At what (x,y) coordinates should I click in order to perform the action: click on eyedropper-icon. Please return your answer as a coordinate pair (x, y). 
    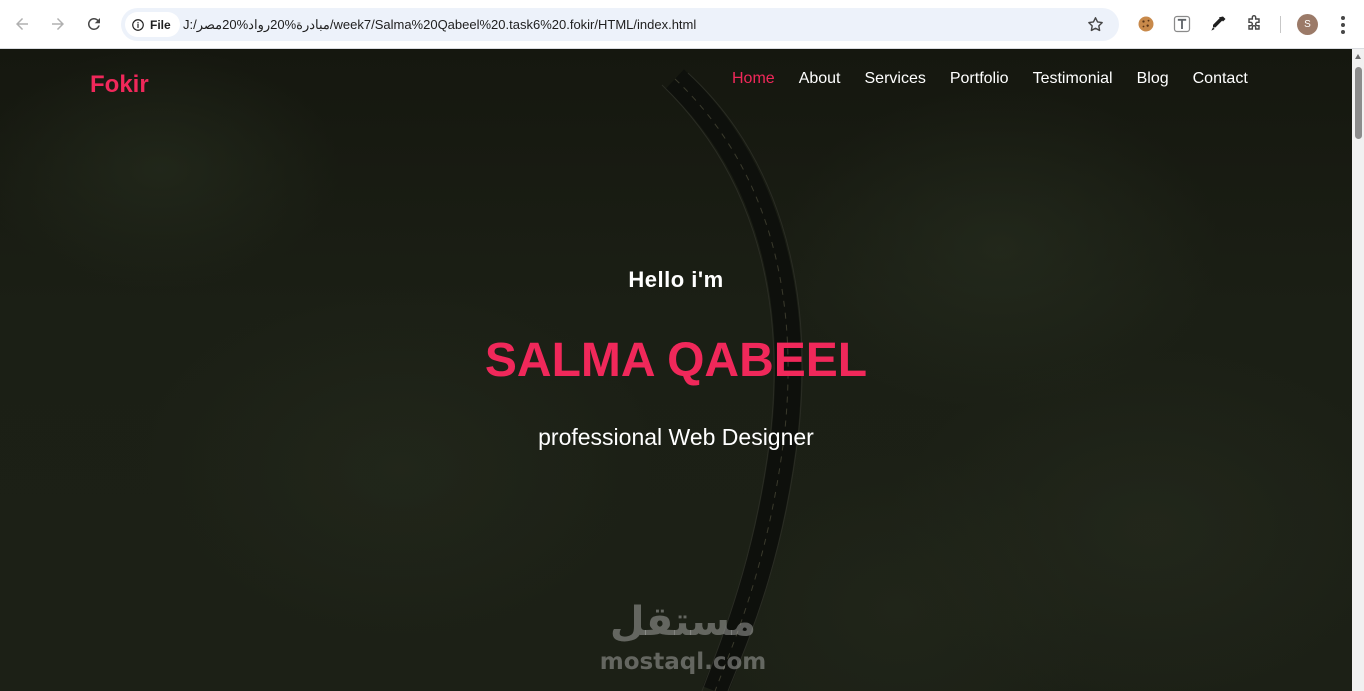
    Looking at the image, I should click on (1218, 23).